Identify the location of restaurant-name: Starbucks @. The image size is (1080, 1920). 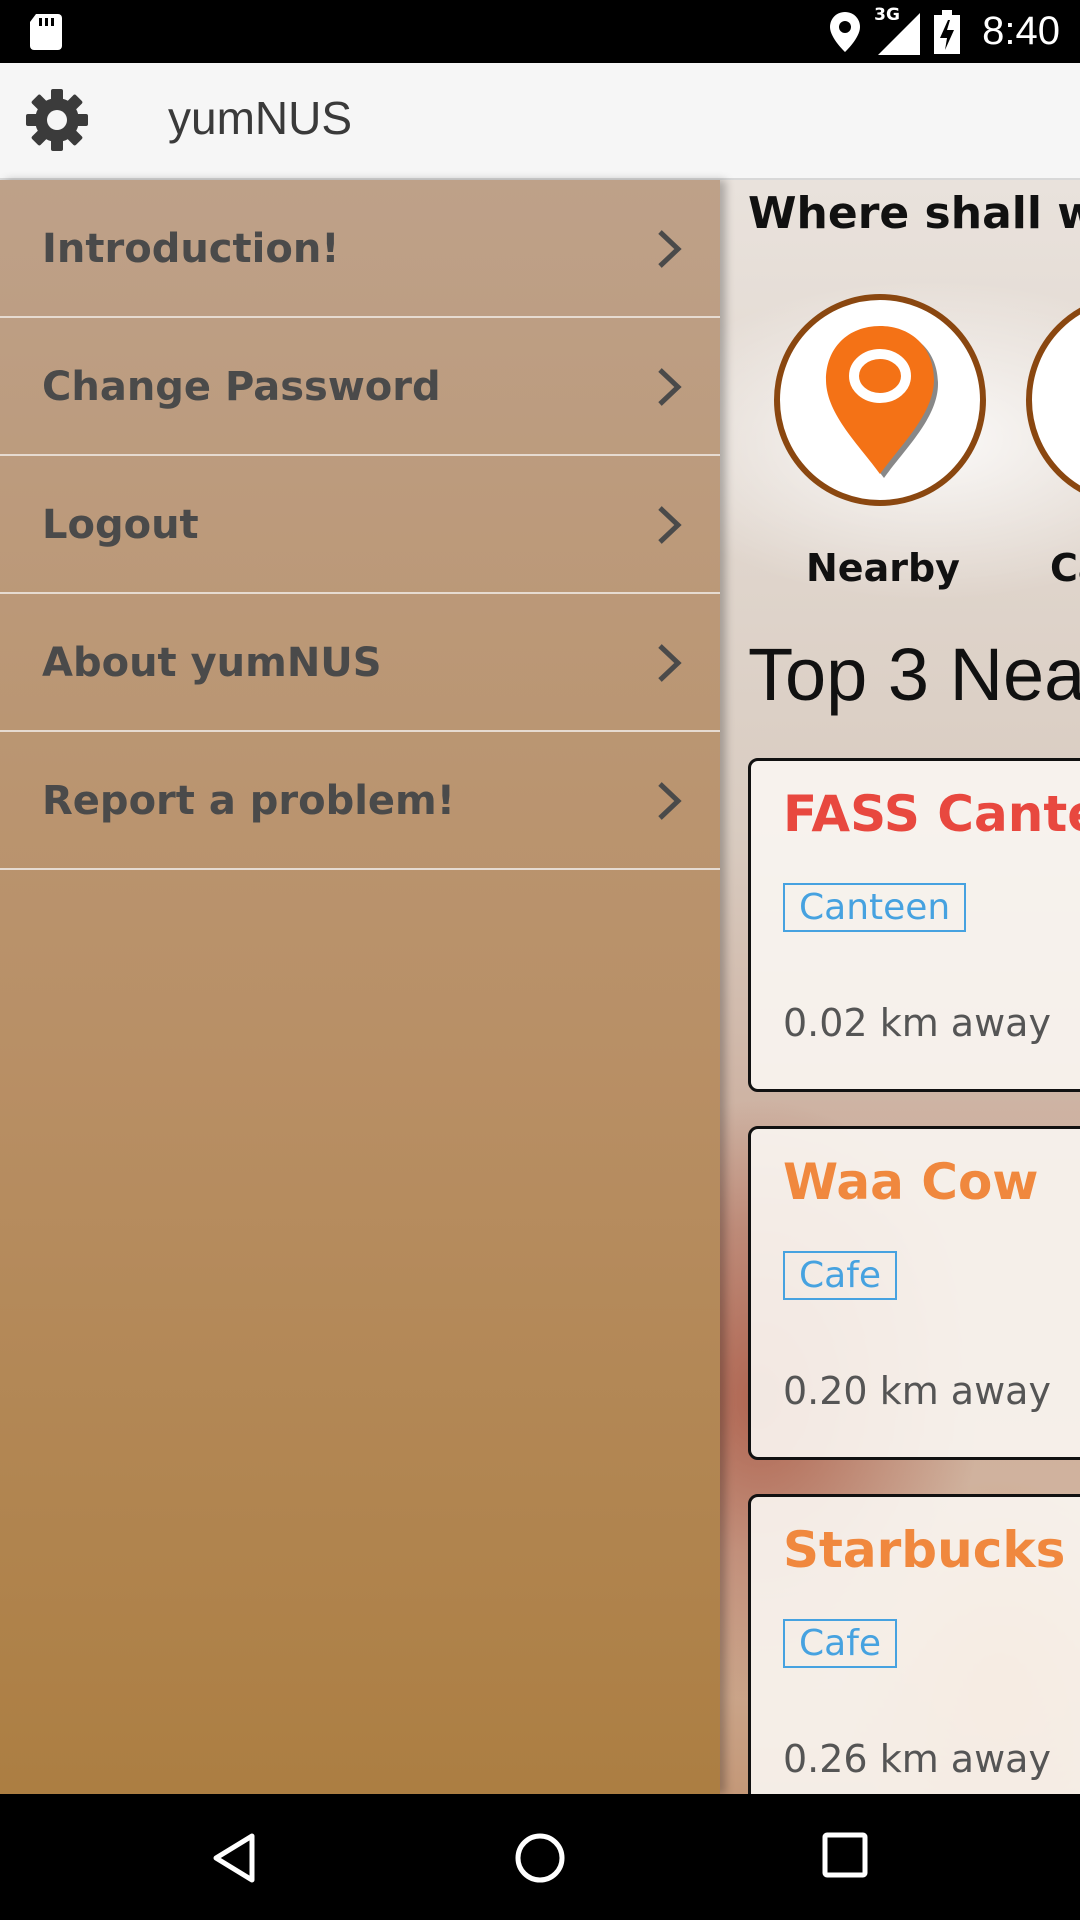
(931, 1550).